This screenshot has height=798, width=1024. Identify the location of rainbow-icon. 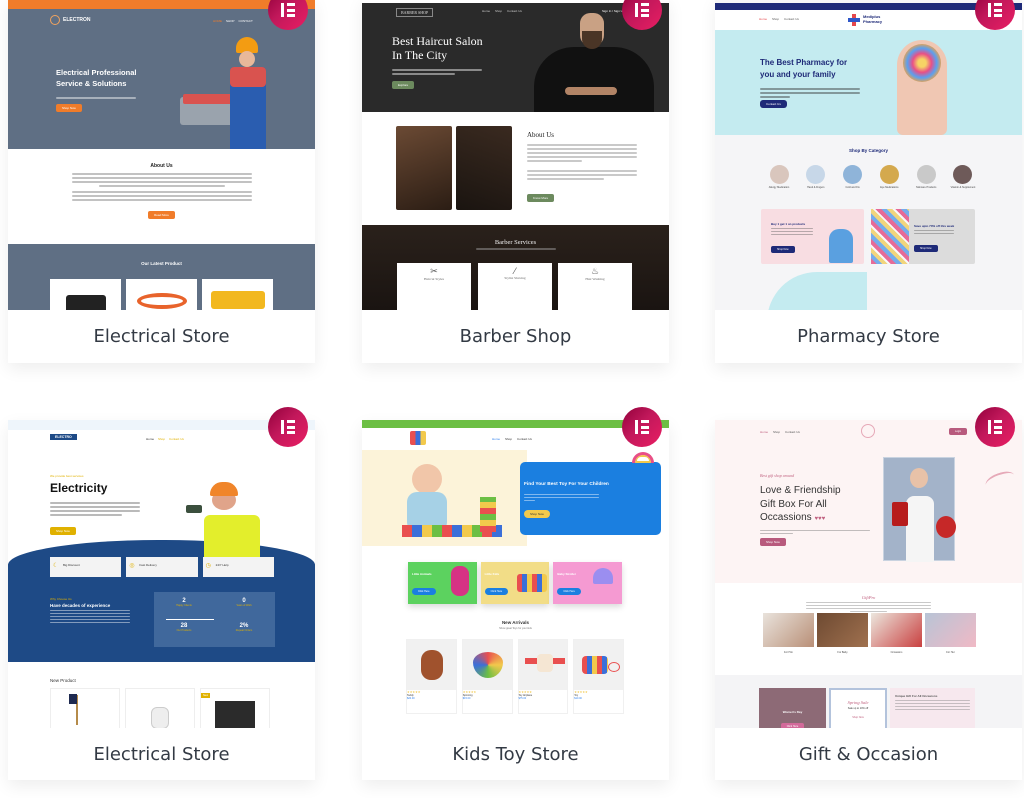
(643, 457).